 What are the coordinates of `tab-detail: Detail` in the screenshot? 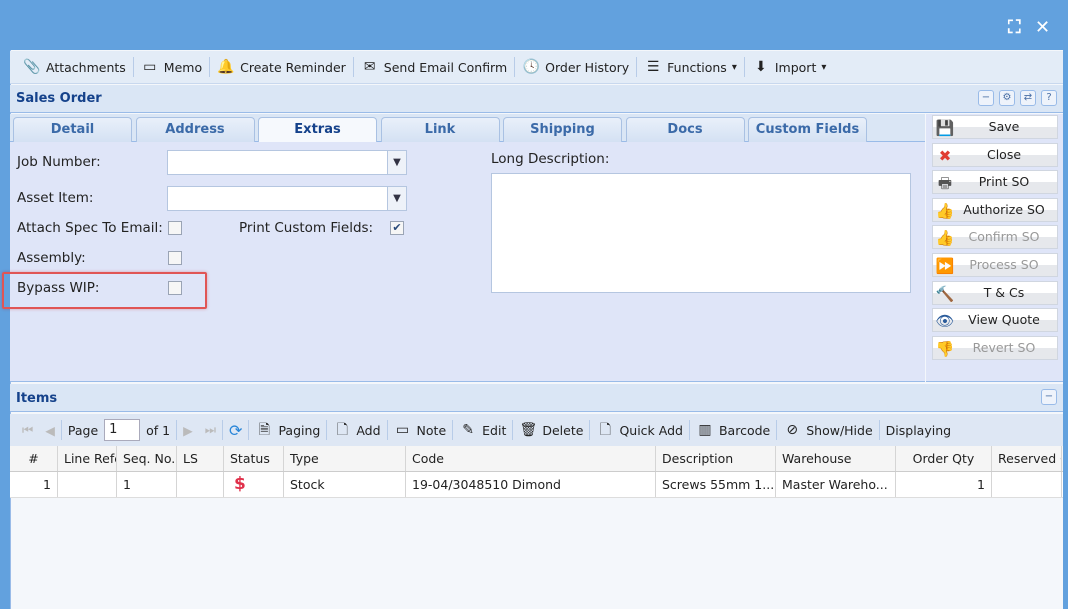 It's located at (72, 129).